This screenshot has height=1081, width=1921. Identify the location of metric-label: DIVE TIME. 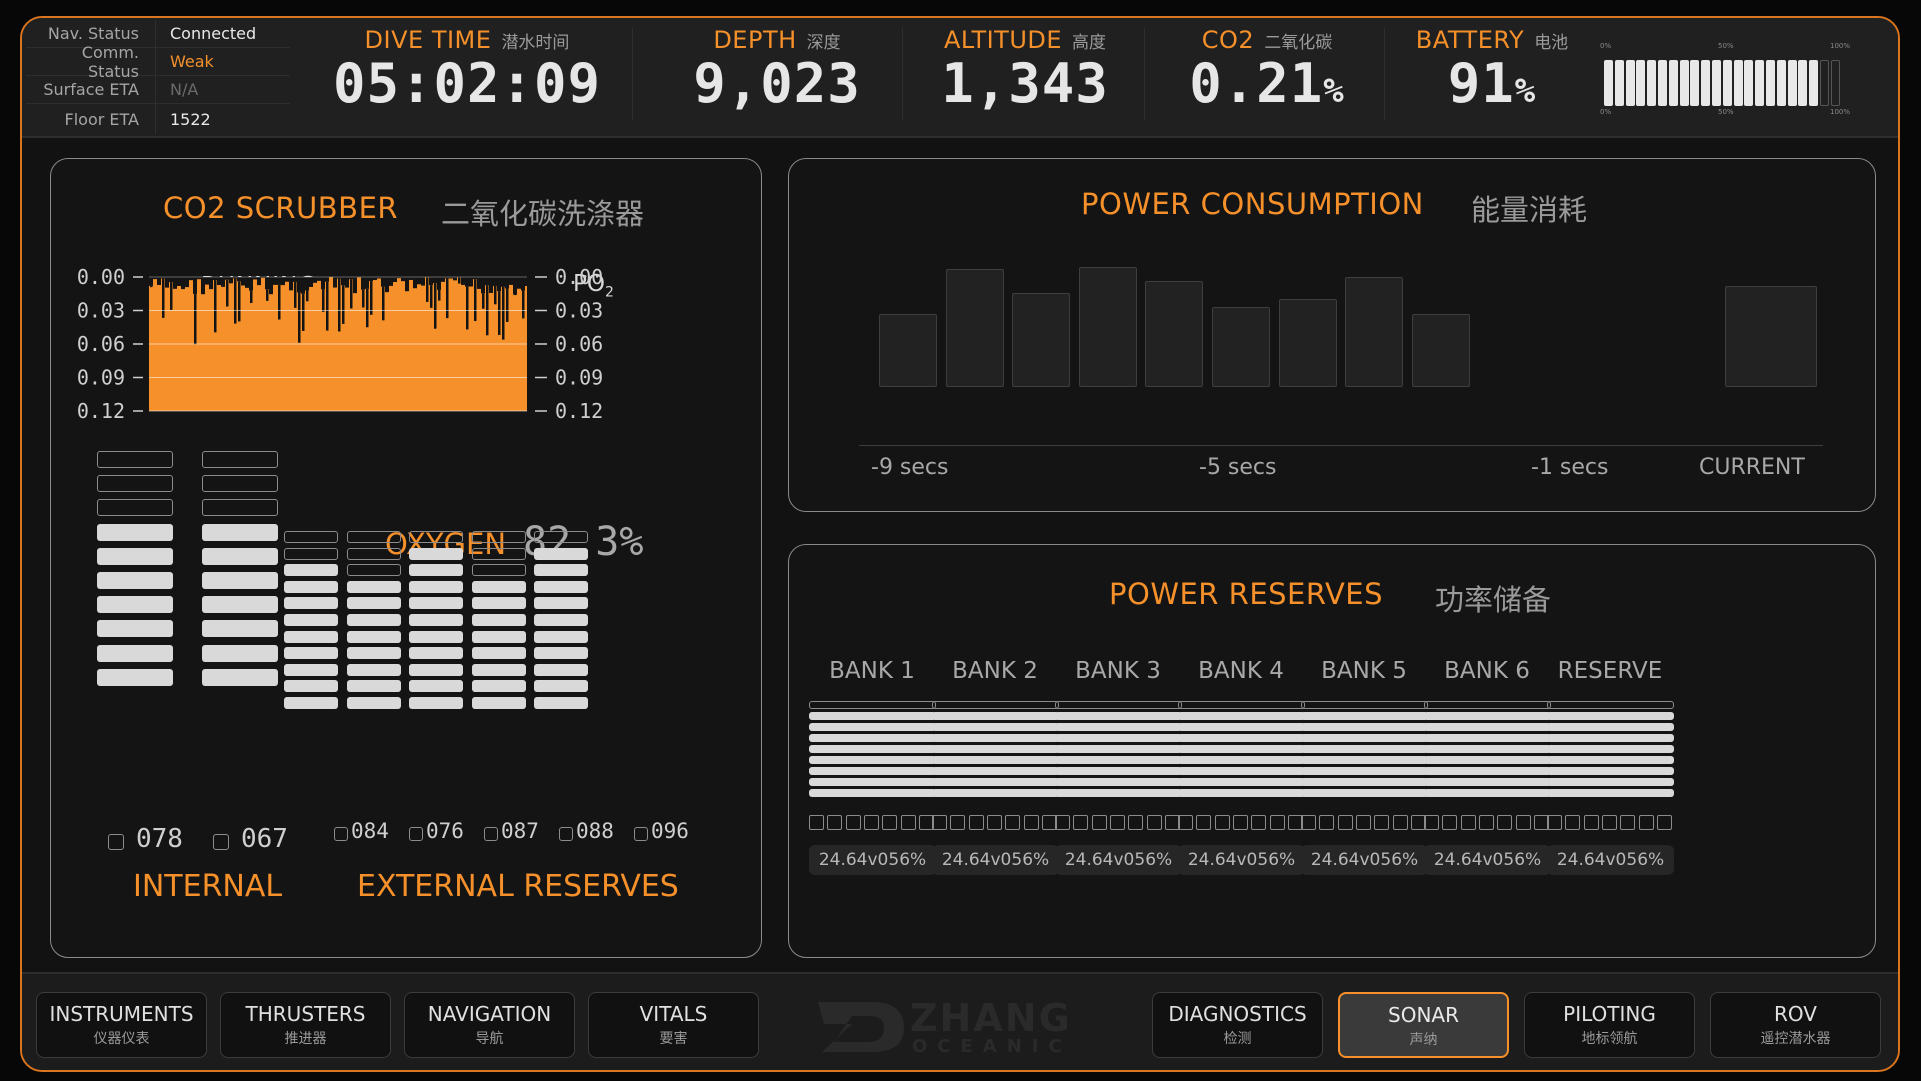
(428, 40).